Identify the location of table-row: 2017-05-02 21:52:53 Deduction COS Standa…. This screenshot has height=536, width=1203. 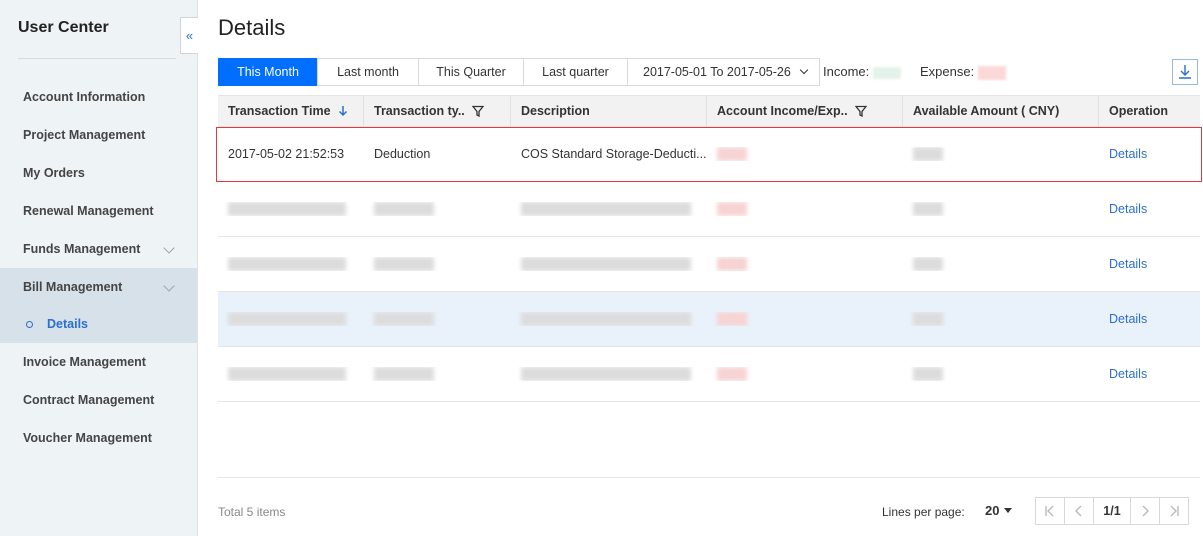
(709, 154).